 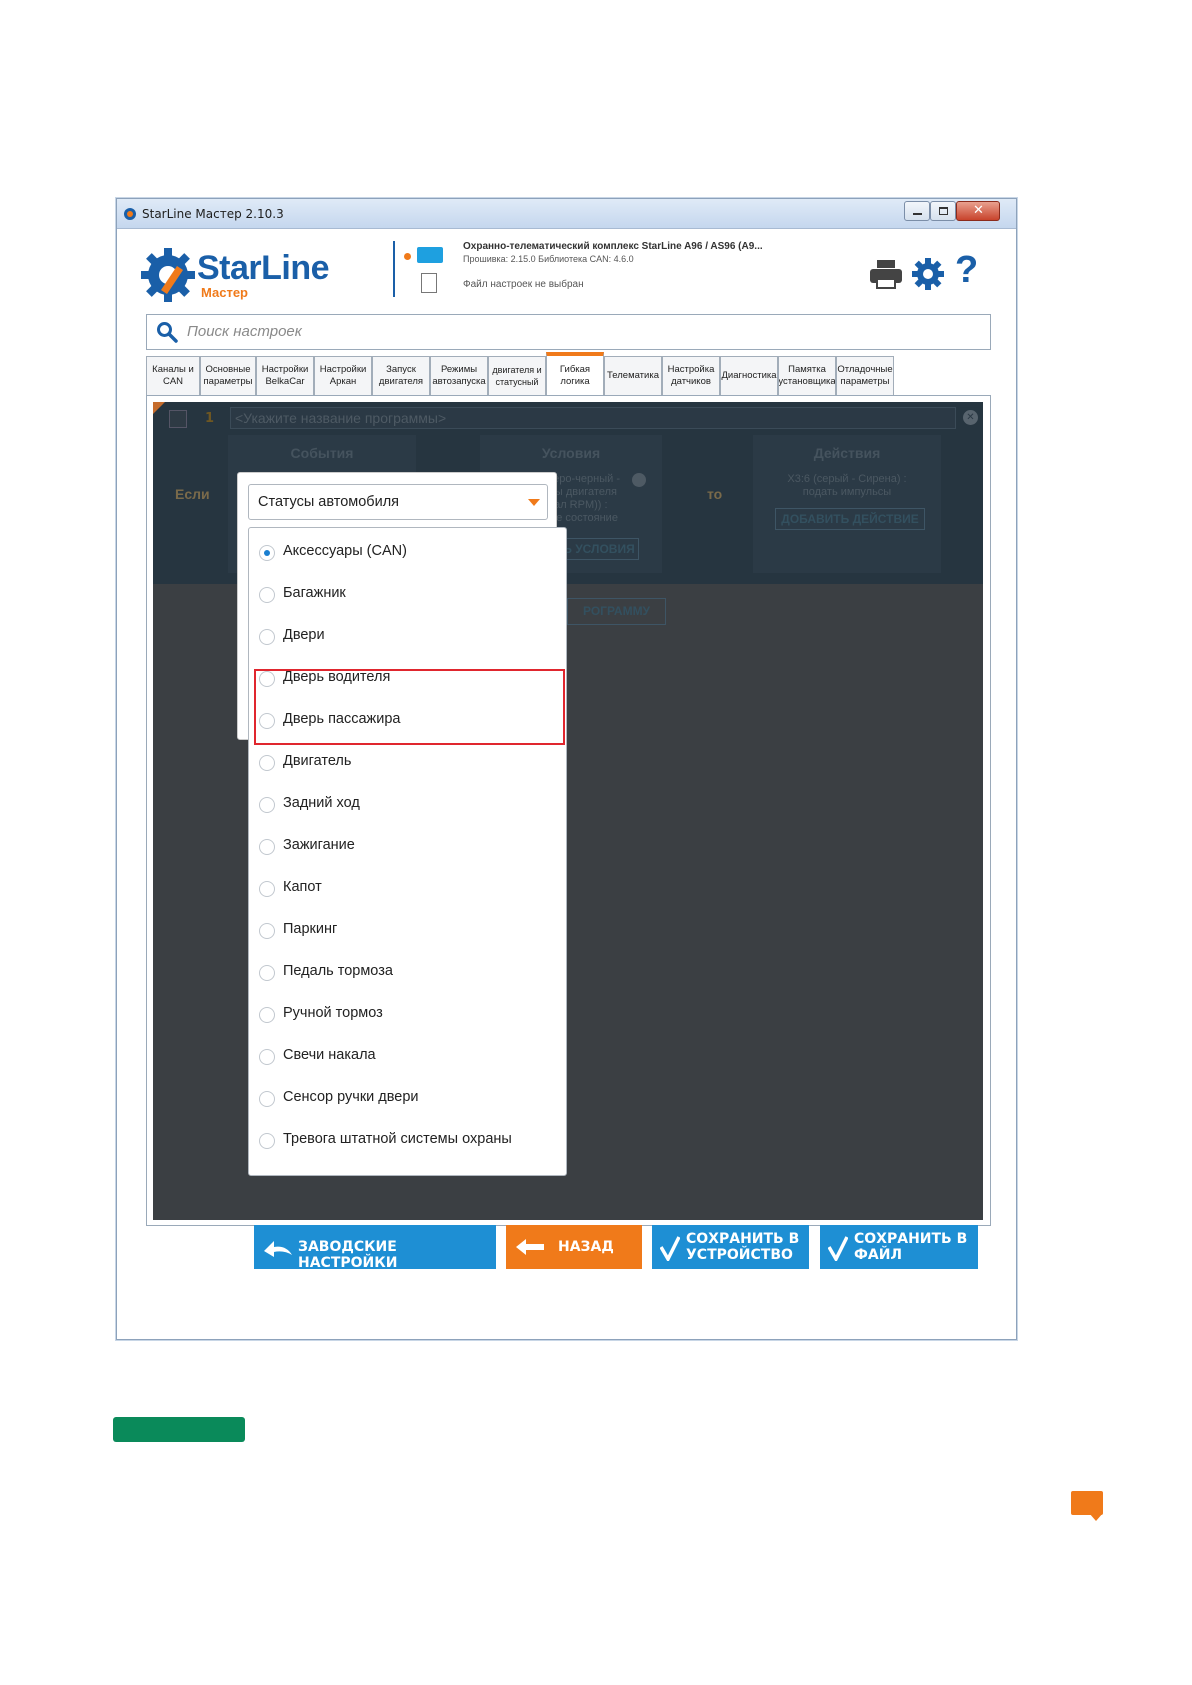 What do you see at coordinates (302, 887) in the screenshot?
I see `option-label: Капот` at bounding box center [302, 887].